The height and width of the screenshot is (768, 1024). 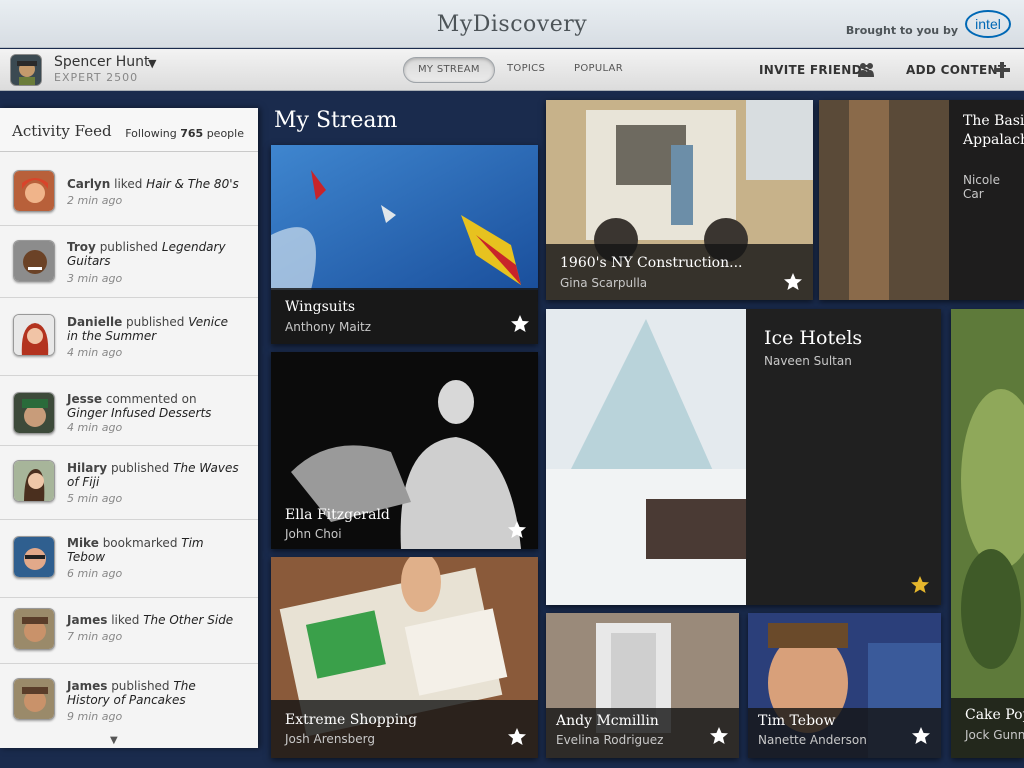 I want to click on feed-subject: Hair & The 80's, so click(x=192, y=184).